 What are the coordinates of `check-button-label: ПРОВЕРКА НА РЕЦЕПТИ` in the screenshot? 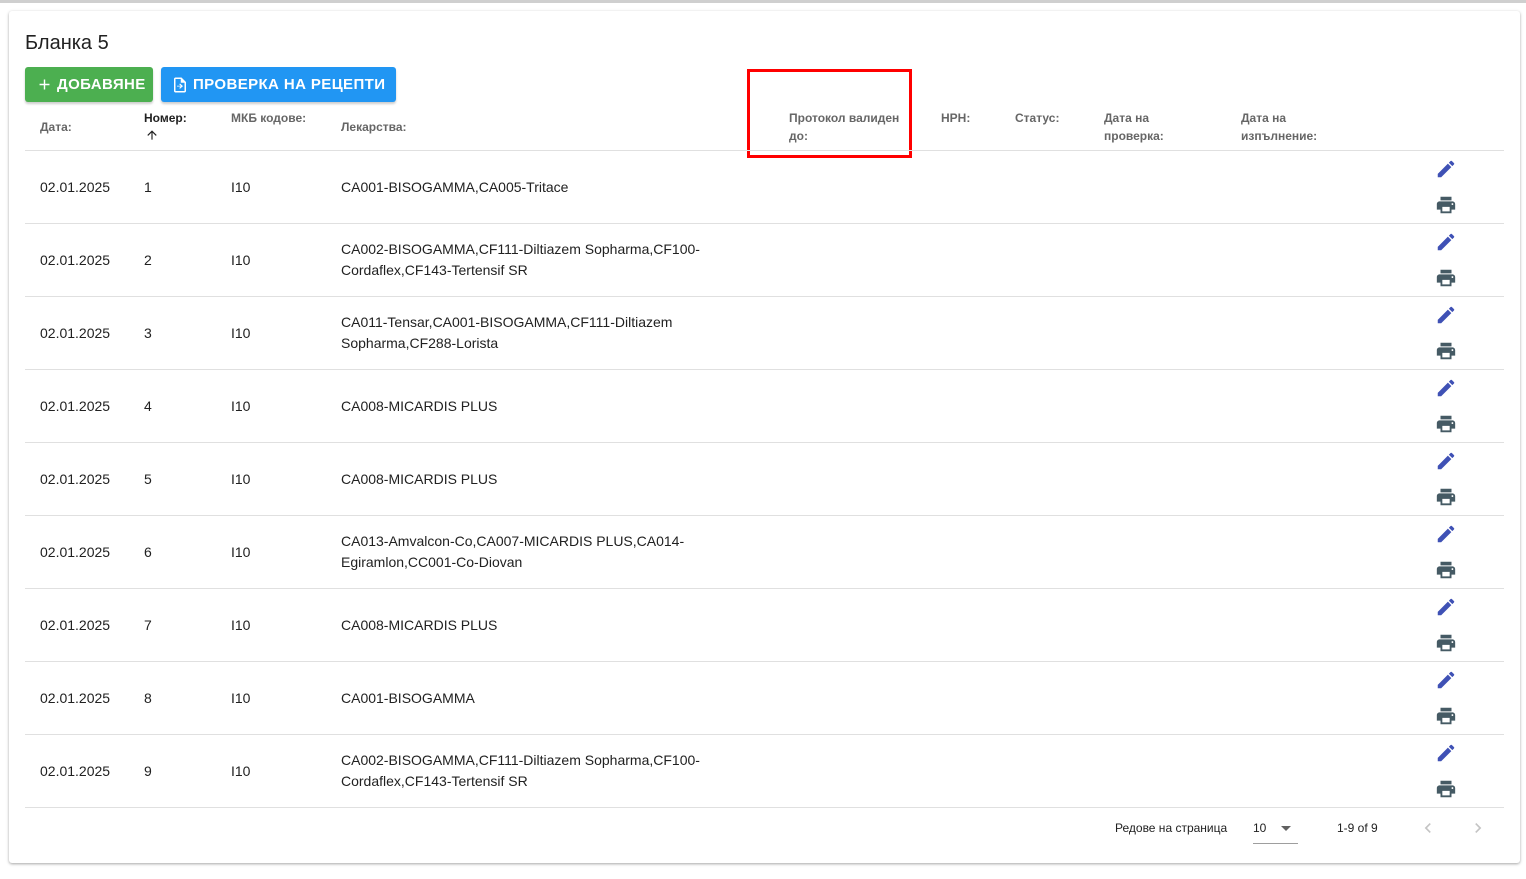 It's located at (289, 84).